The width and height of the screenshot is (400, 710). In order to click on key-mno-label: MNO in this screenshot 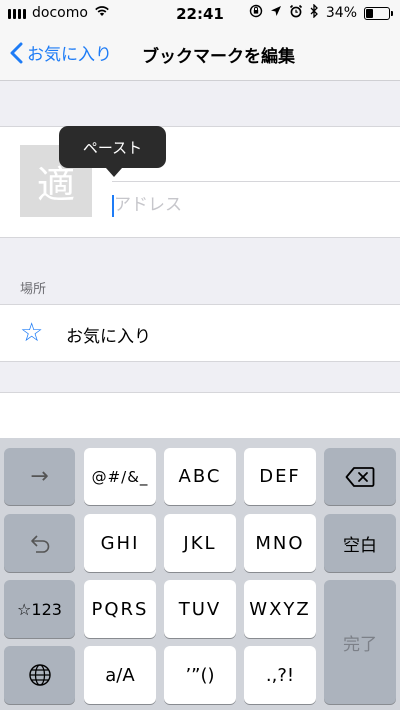, I will do `click(280, 543)`.